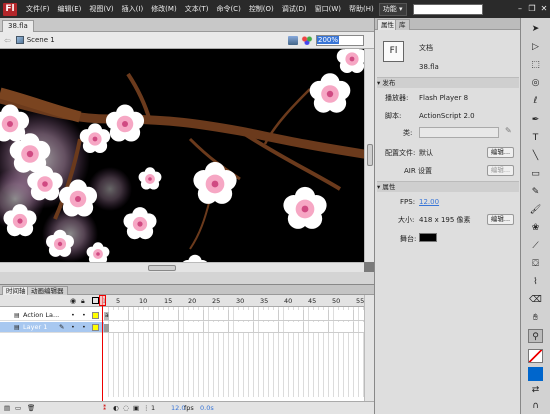 The height and width of the screenshot is (414, 550). What do you see at coordinates (406, 220) in the screenshot?
I see `size-label: 大小:` at bounding box center [406, 220].